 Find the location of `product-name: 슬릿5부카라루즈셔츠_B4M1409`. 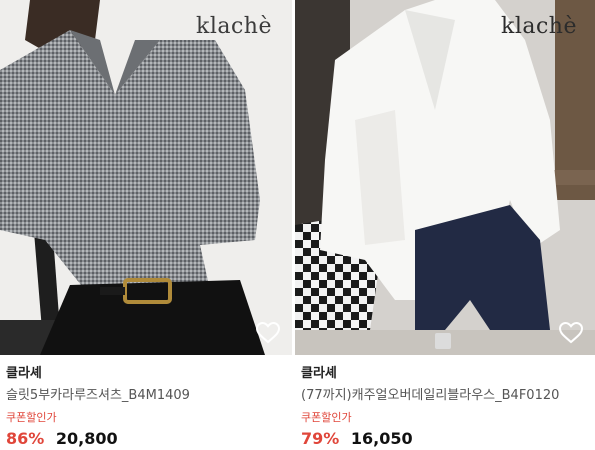

product-name: 슬릿5부카라루즈셔츠_B4M1409 is located at coordinates (146, 396).